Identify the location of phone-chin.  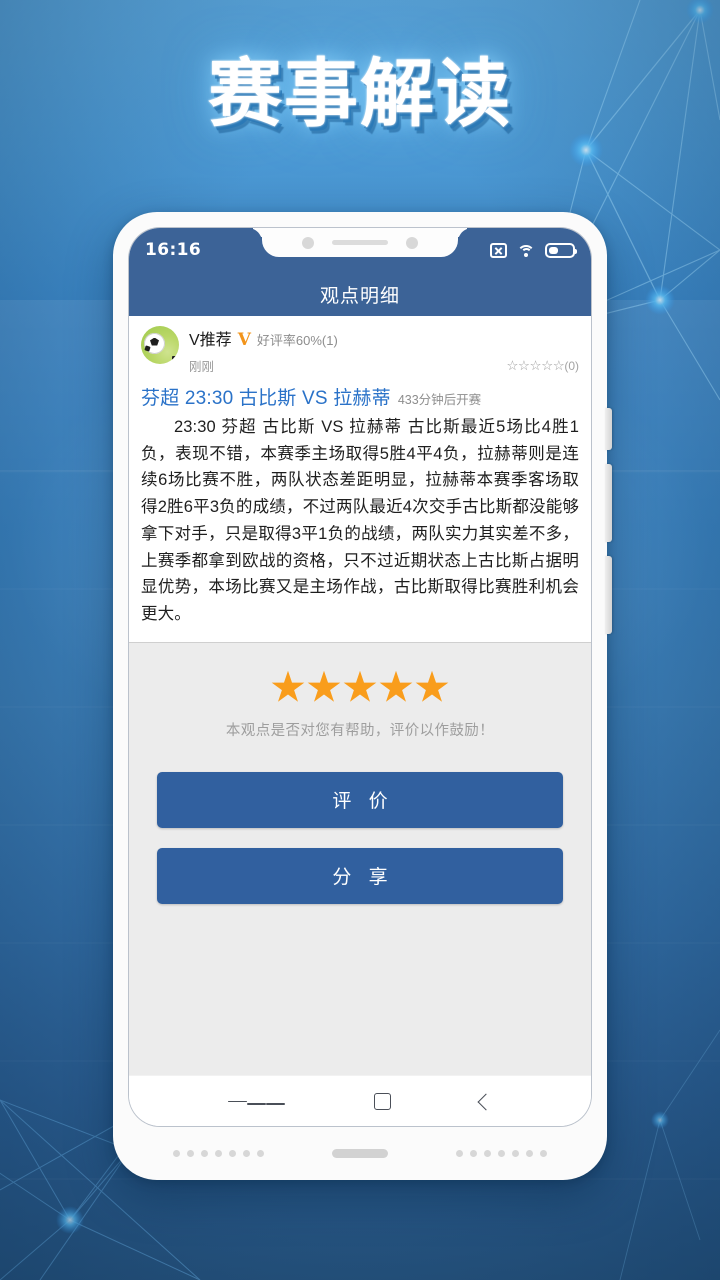
(360, 1153).